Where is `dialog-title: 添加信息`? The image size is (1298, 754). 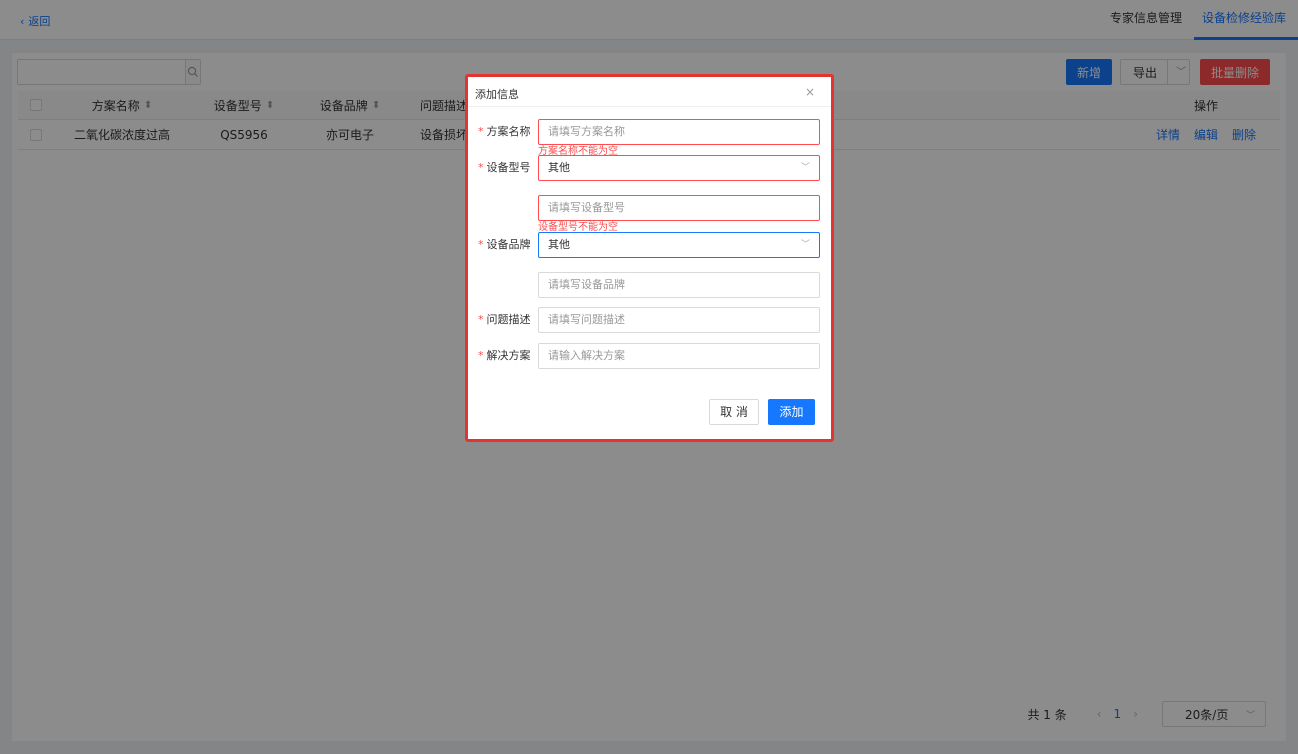 dialog-title: 添加信息 is located at coordinates (497, 94).